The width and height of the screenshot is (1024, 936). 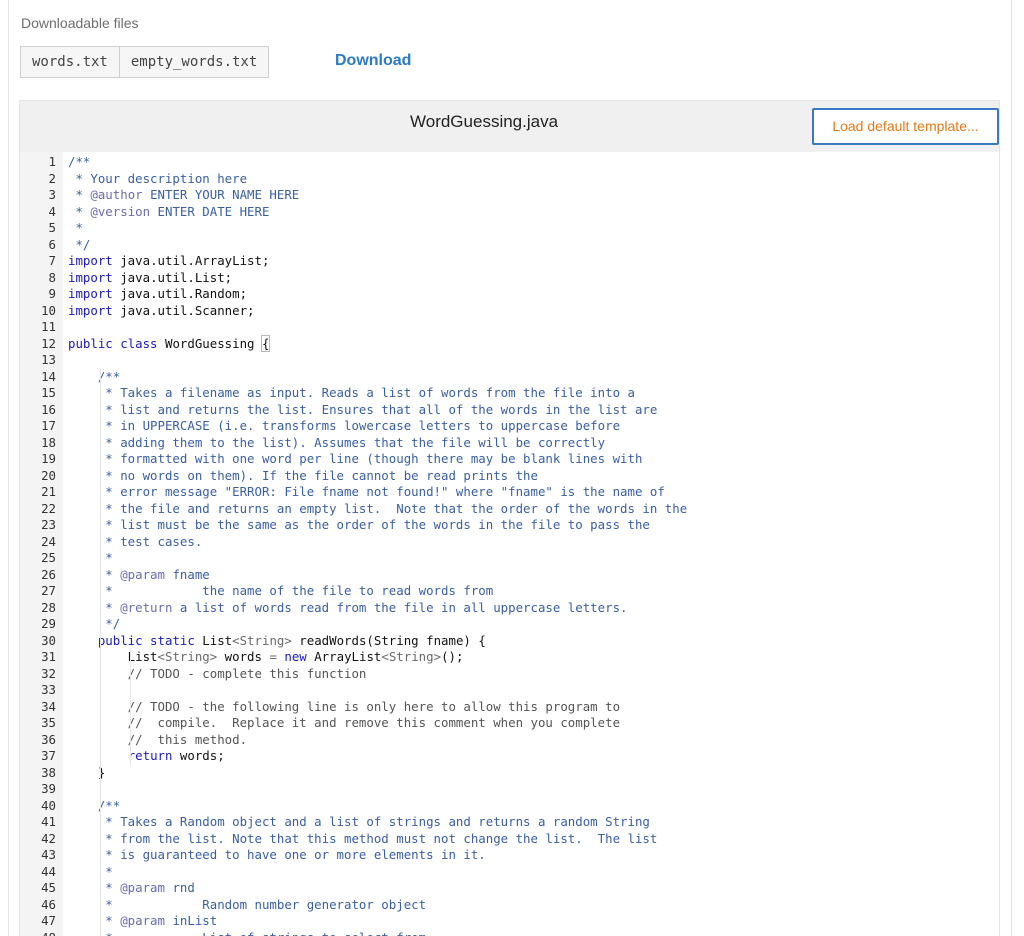 I want to click on code-token: * Random number generator object, so click(x=247, y=904).